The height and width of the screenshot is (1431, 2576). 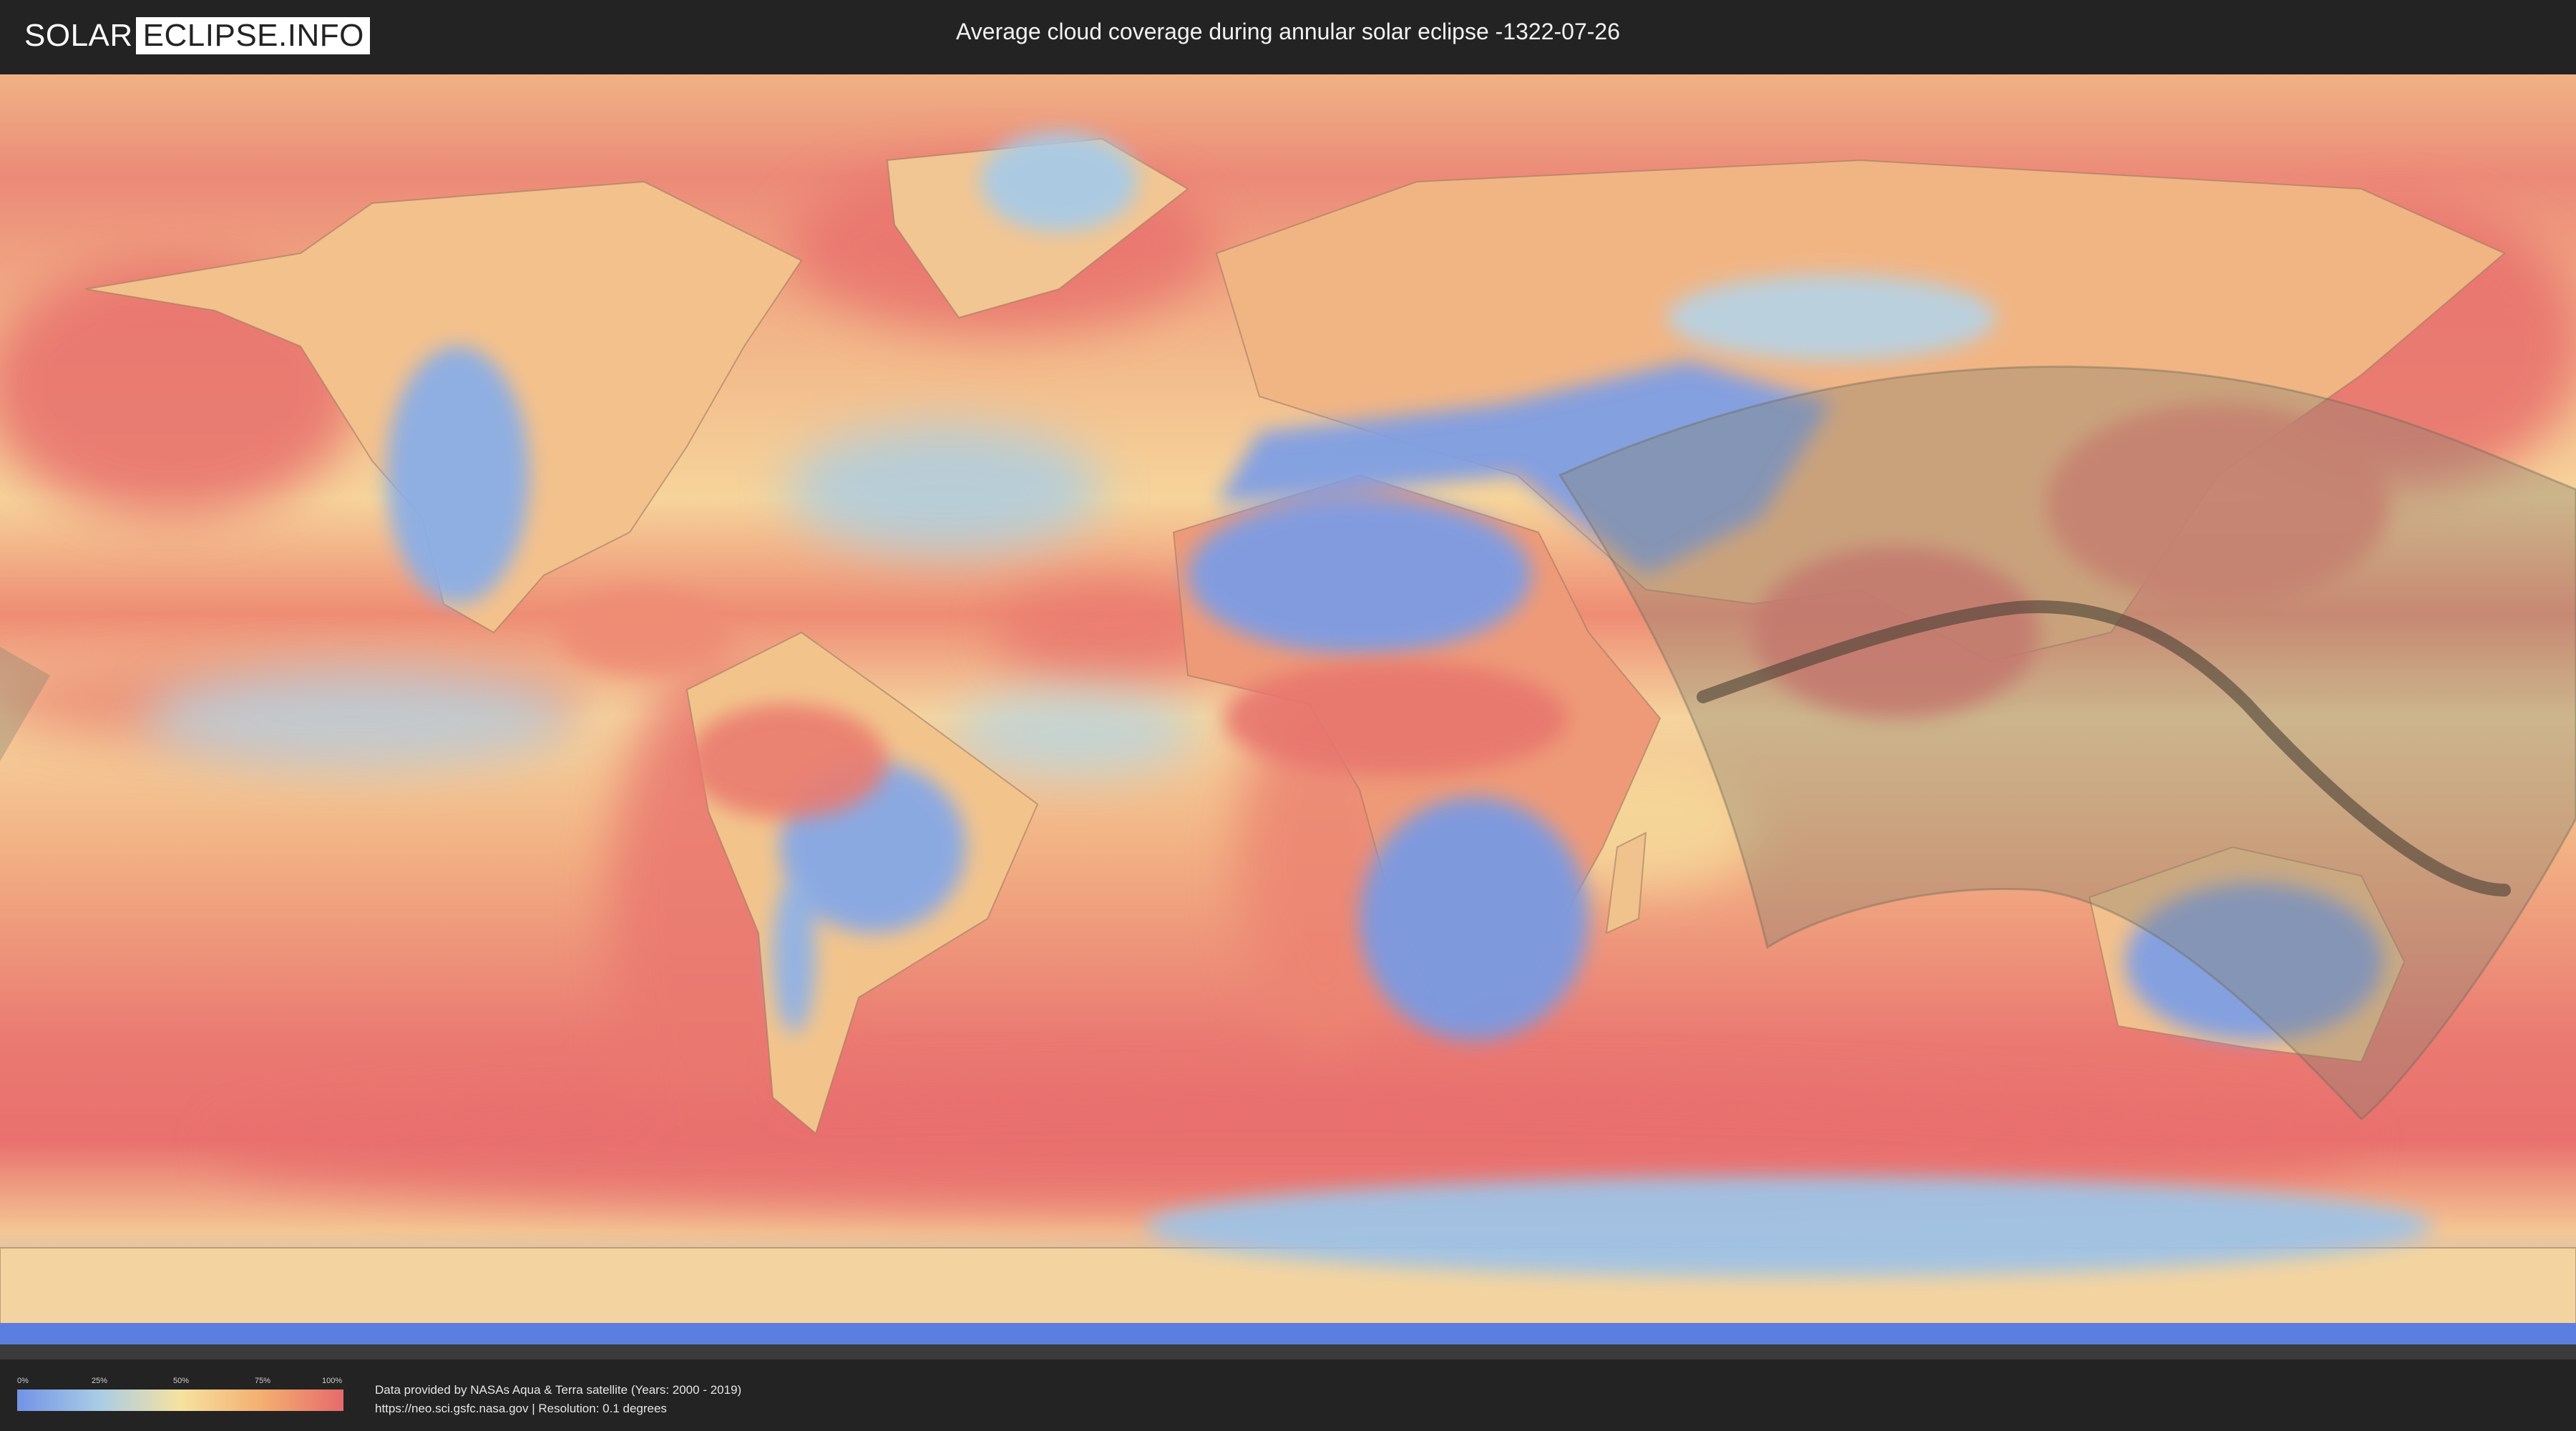 What do you see at coordinates (1288, 1351) in the screenshot?
I see `map-bottom-edge` at bounding box center [1288, 1351].